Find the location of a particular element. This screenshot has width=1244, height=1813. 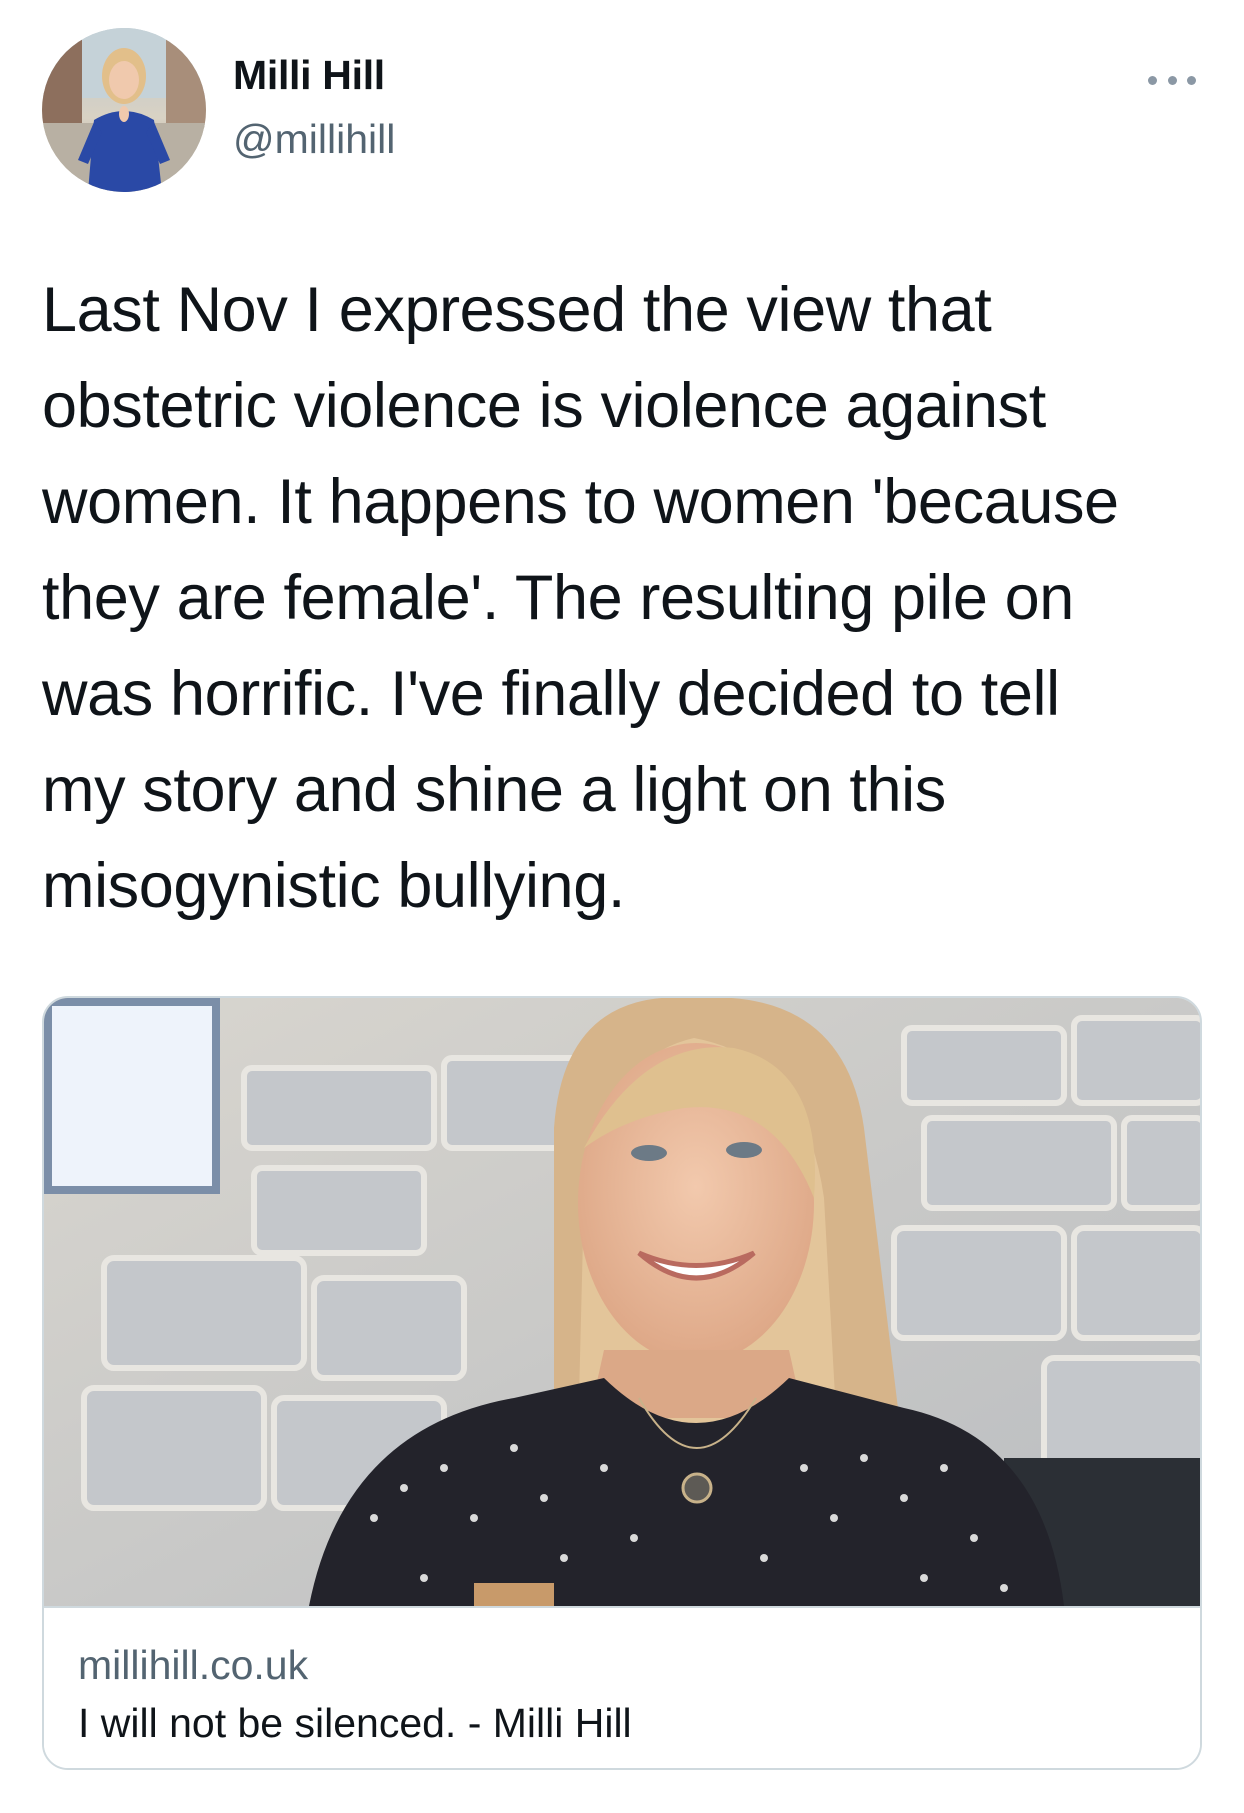

more-options-button is located at coordinates (1172, 80).